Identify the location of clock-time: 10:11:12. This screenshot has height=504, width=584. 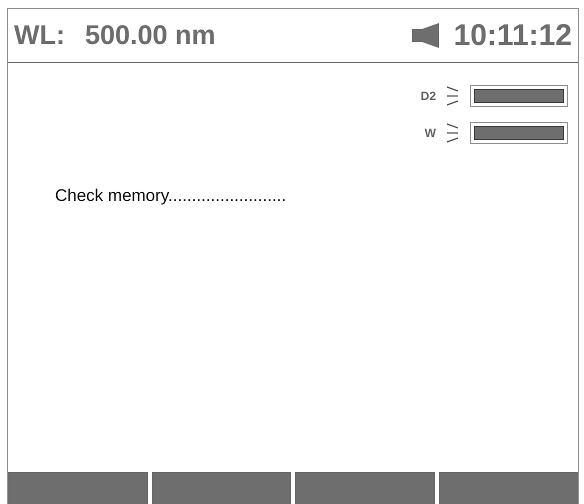
(513, 35).